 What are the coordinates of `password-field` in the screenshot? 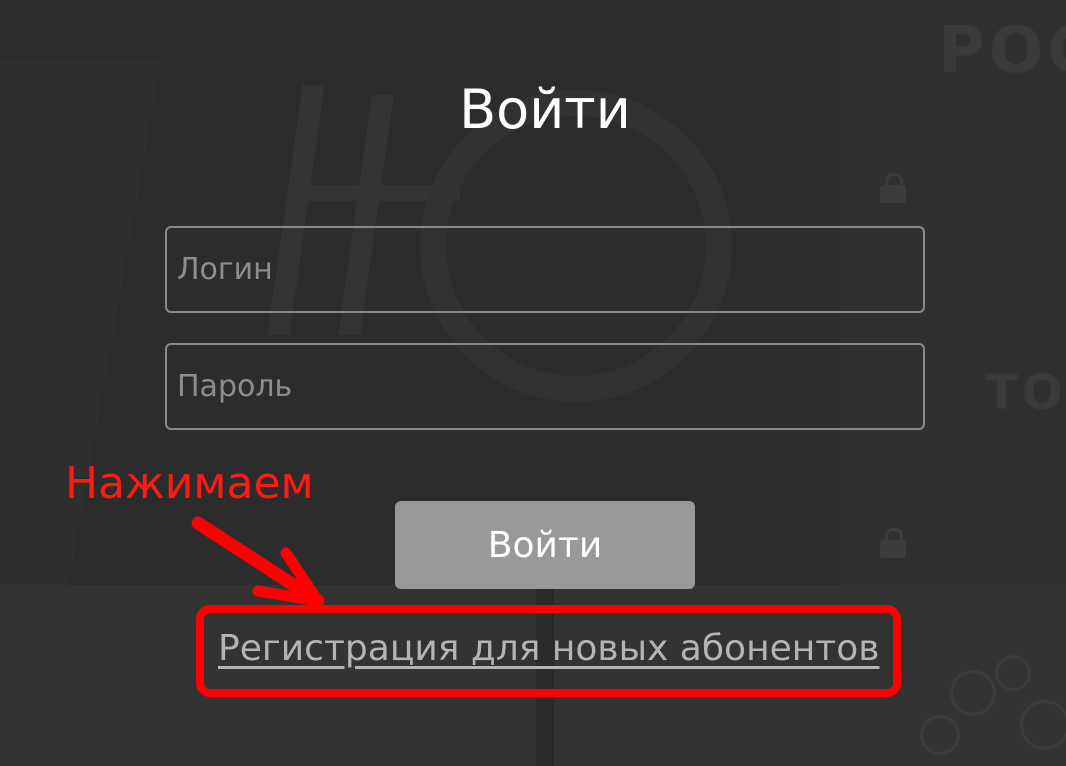 It's located at (545, 386).